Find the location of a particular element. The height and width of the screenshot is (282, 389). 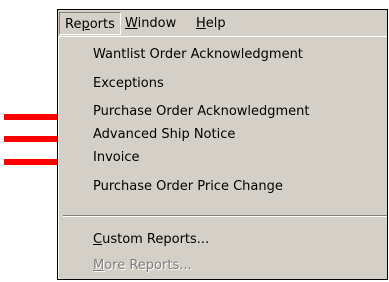

menu-bar: Reports Window Help is located at coordinates (222, 24).